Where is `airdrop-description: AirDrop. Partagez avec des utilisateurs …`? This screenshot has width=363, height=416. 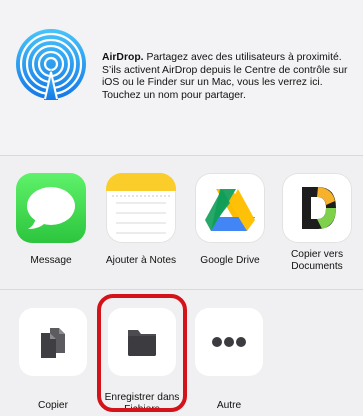
airdrop-description: AirDrop. Partagez avec des utilisateurs … is located at coordinates (228, 77).